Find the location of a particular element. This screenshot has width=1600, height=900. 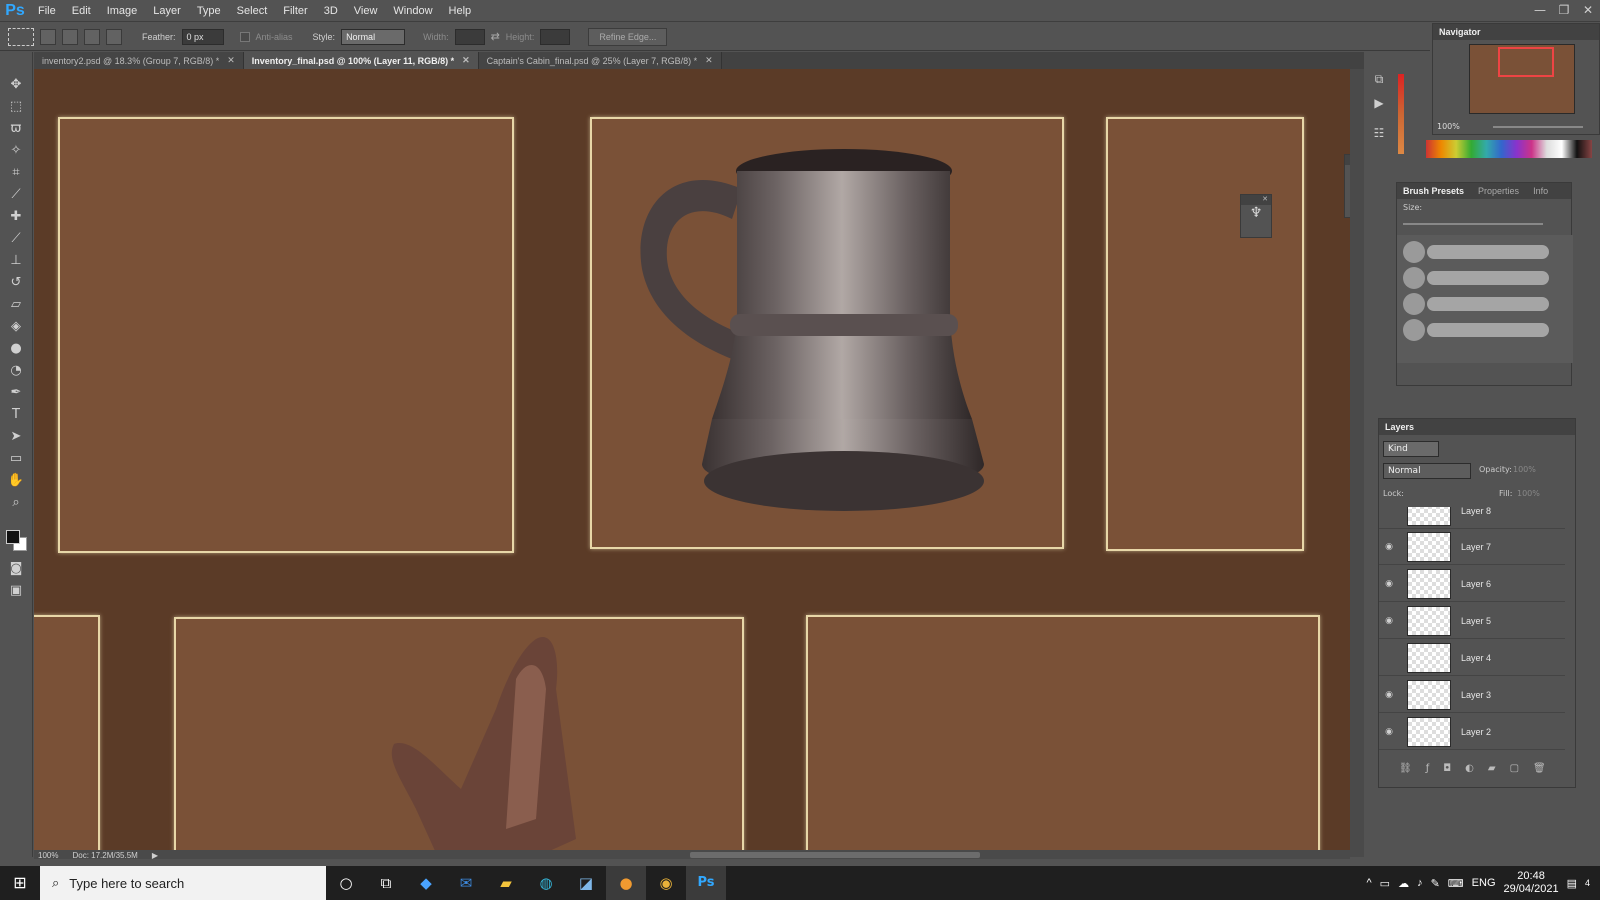

marquee-tool-icon: ⬚ is located at coordinates (16, 107).